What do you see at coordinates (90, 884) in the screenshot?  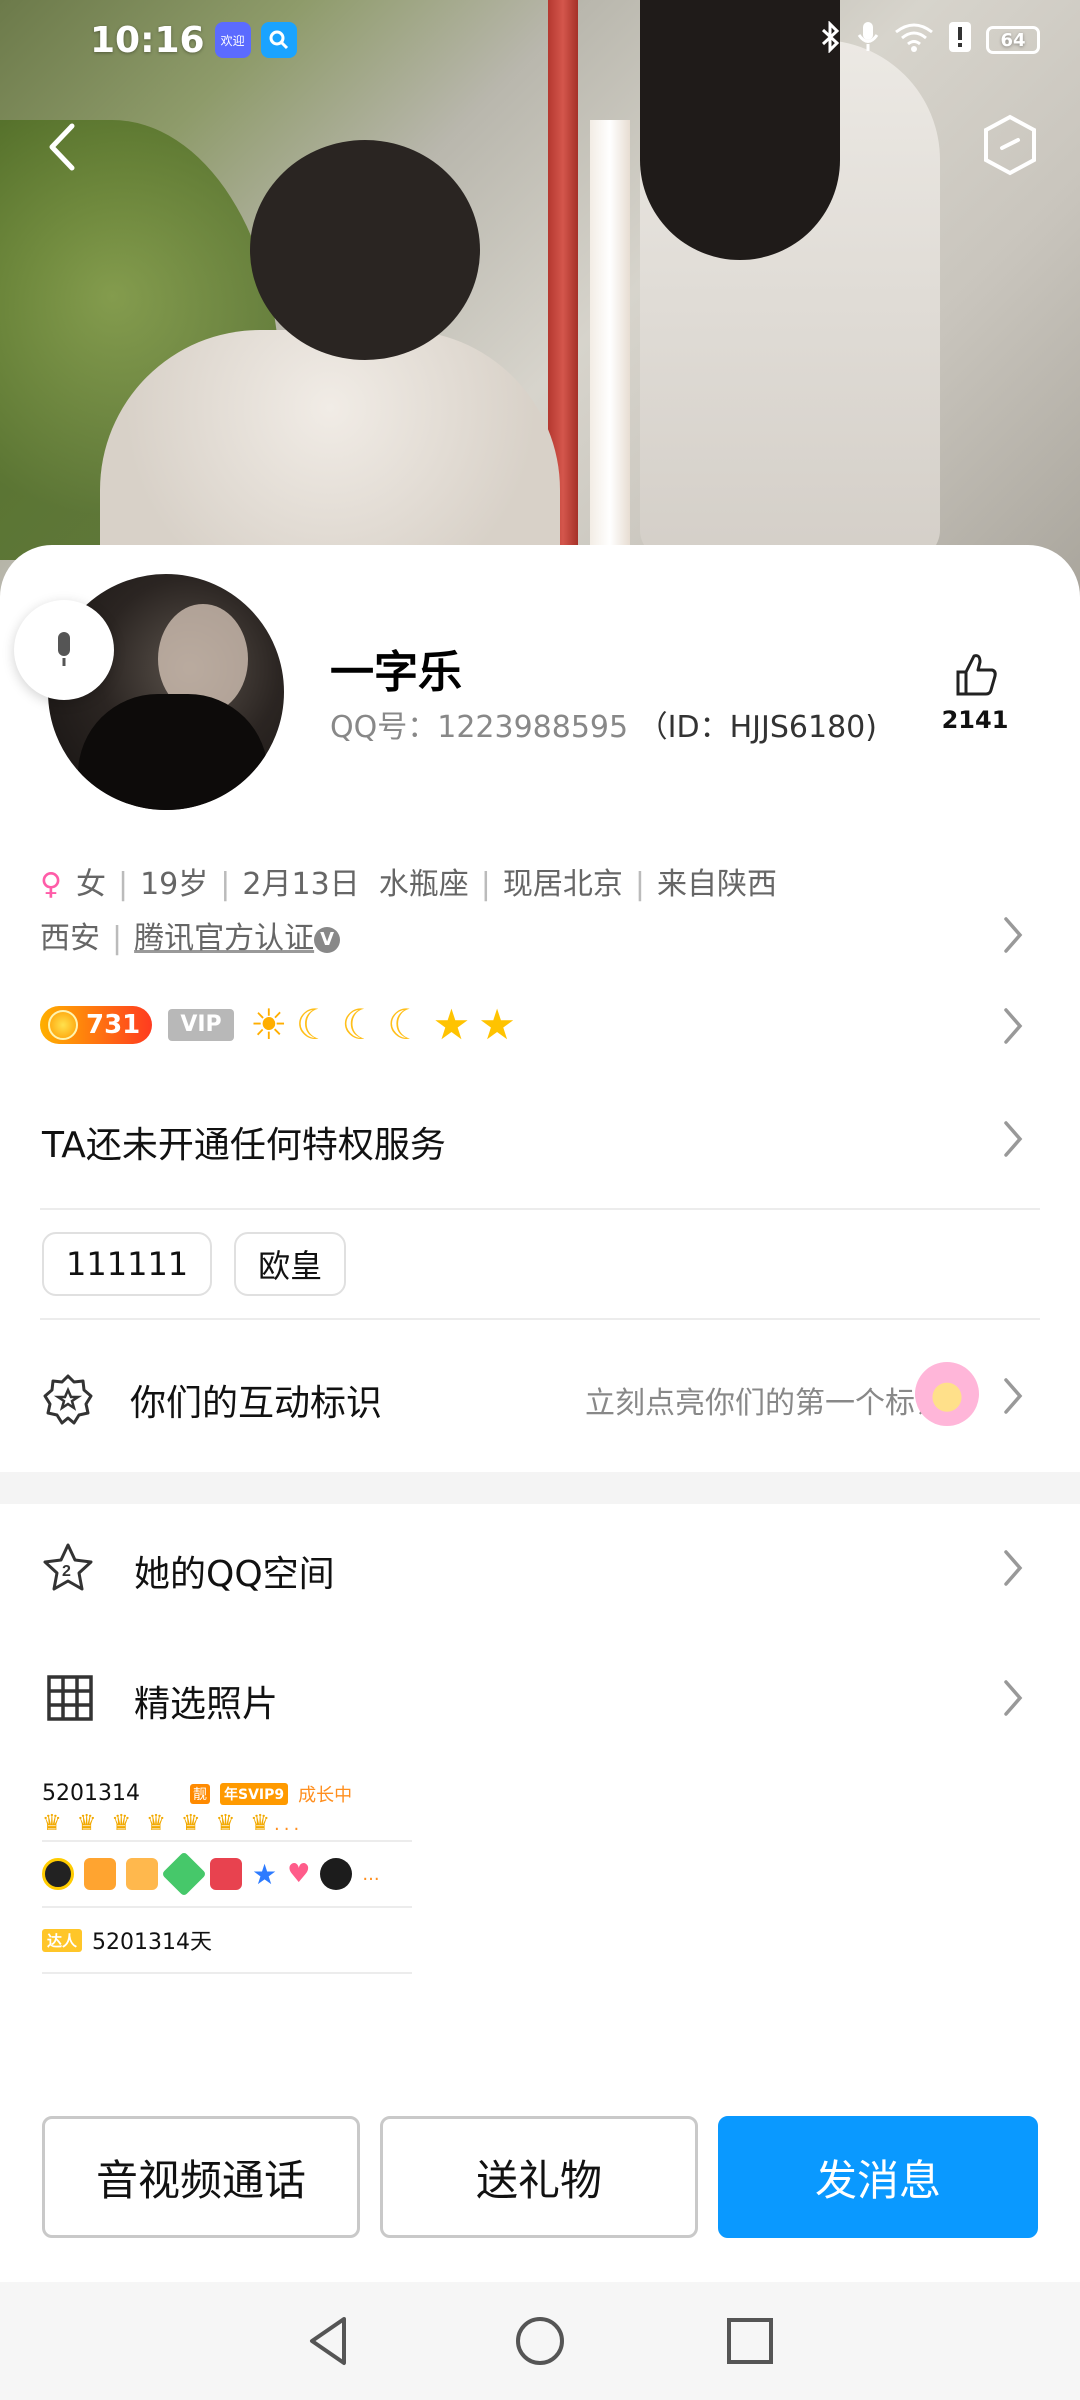 I see `info-gender: 女` at bounding box center [90, 884].